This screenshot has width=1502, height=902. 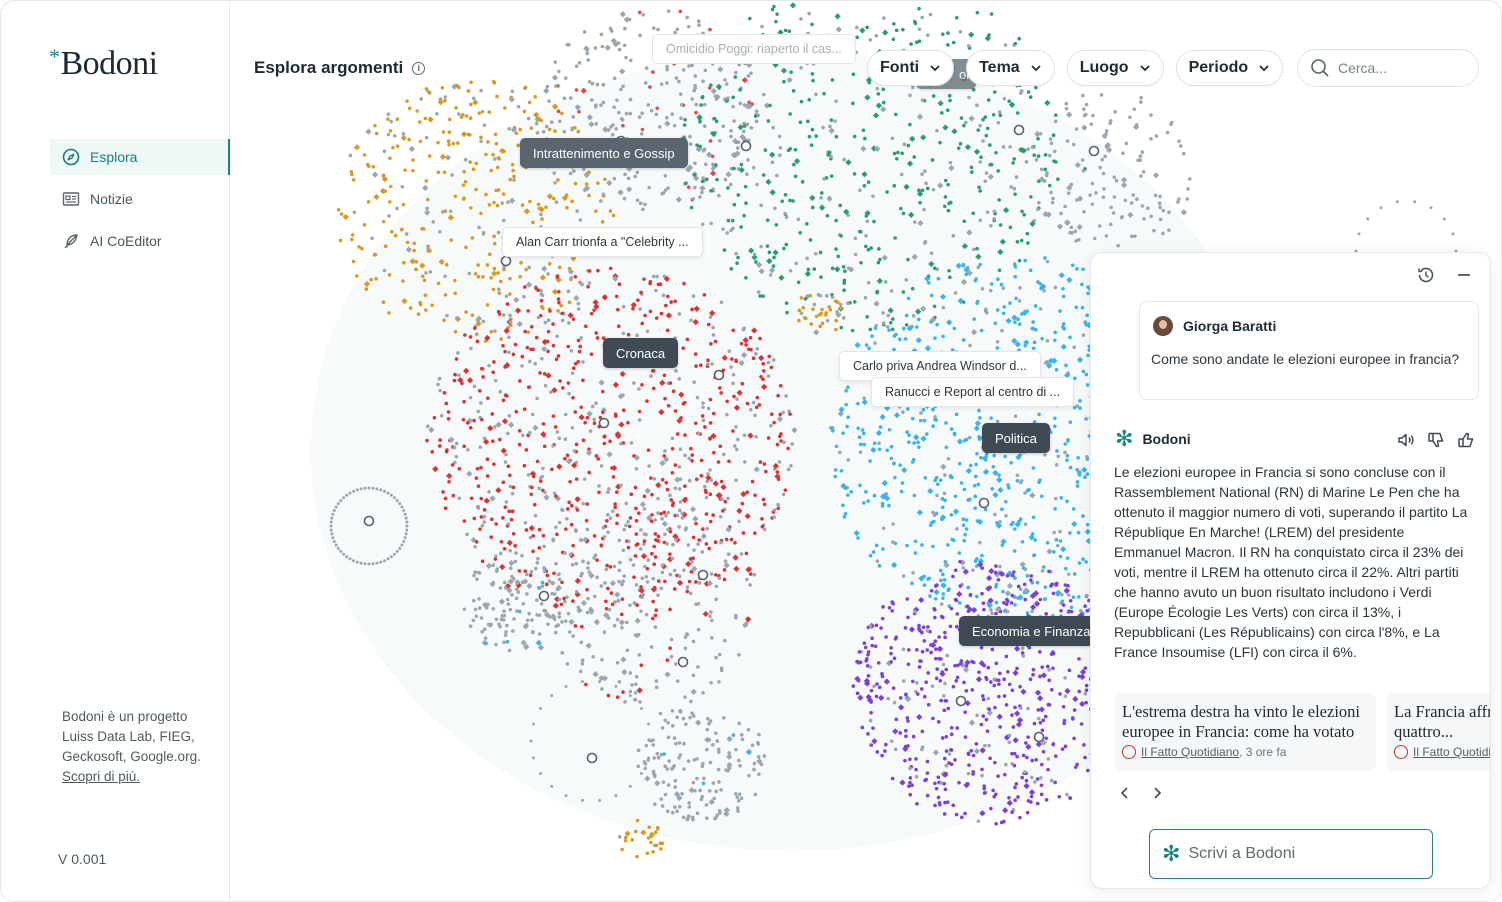 I want to click on sidebar-item-ai-coeditor: AI CoEditor, so click(x=140, y=241).